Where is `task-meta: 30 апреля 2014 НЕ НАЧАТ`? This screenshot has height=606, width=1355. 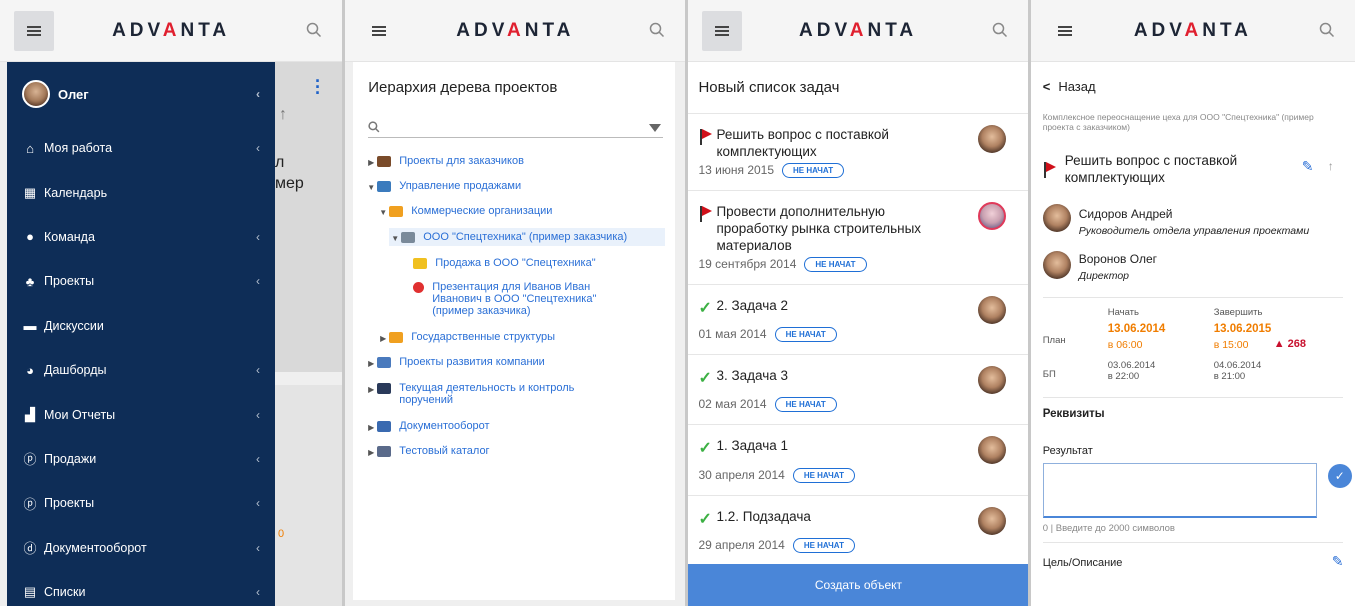 task-meta: 30 апреля 2014 НЕ НАЧАТ is located at coordinates (776, 475).